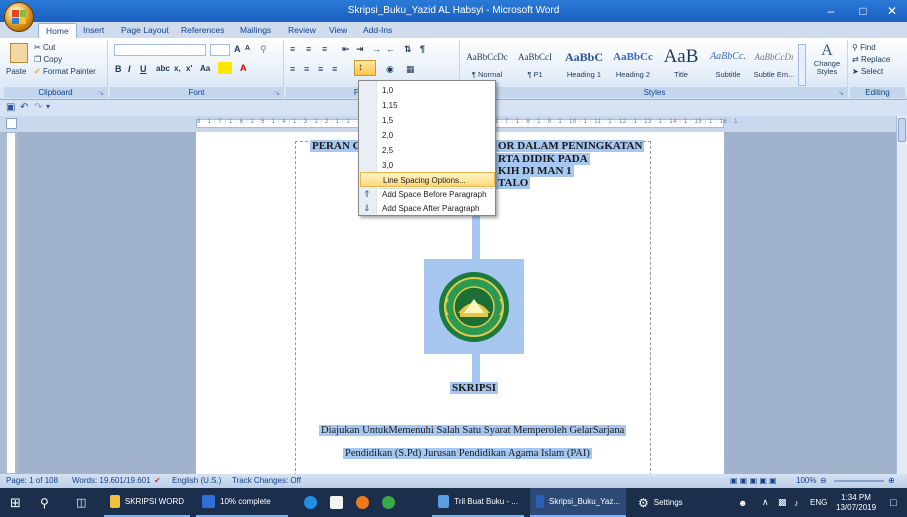 The image size is (907, 517). I want to click on highlight-icon, so click(225, 68).